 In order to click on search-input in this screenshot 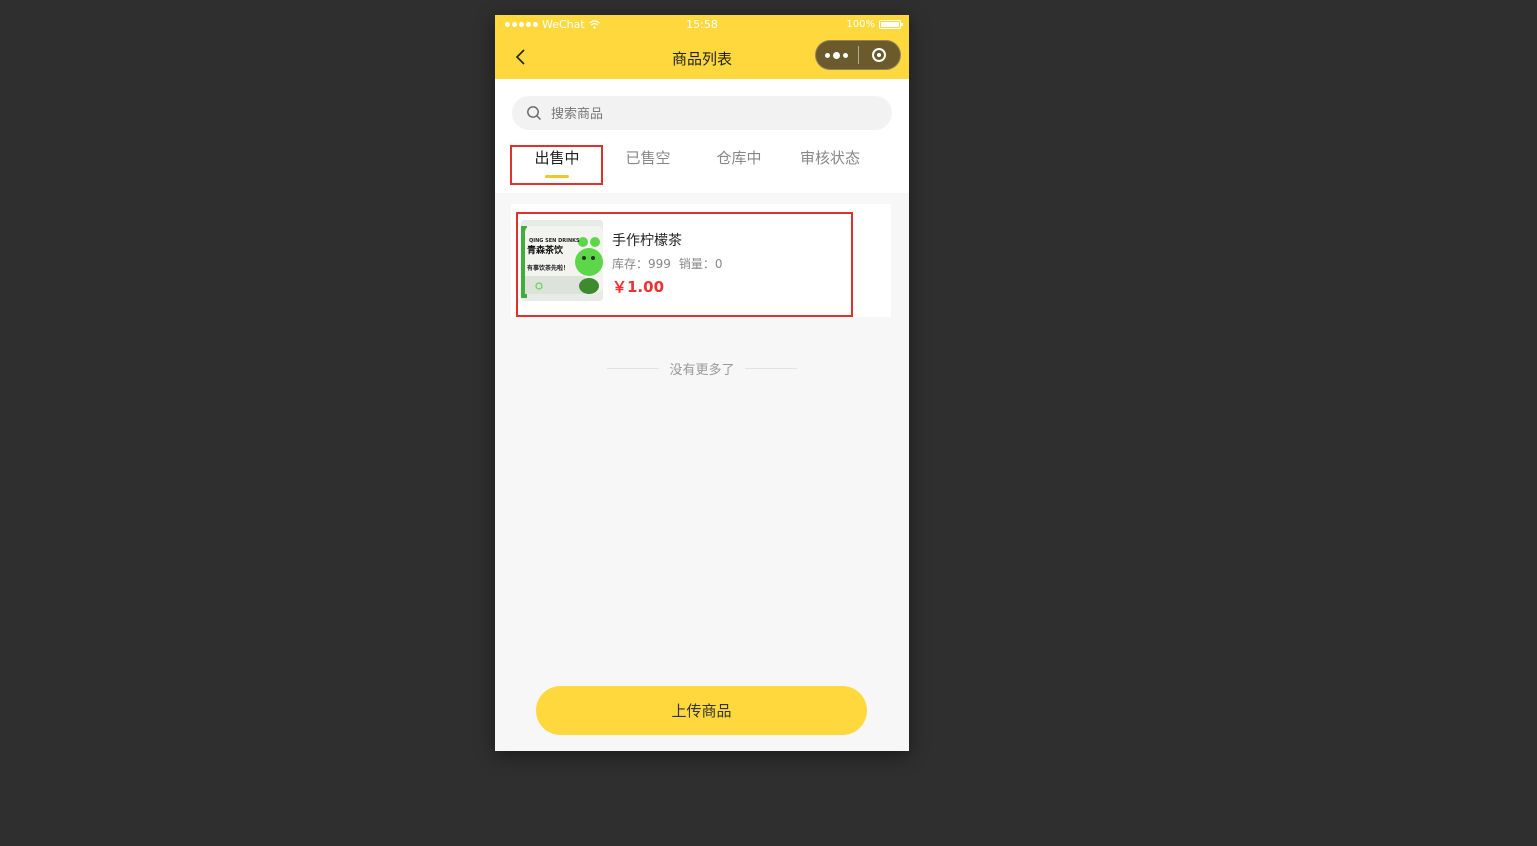, I will do `click(711, 114)`.